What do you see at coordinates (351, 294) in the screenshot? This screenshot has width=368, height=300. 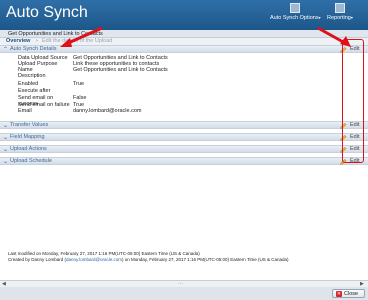 I see `close-label: Close` at bounding box center [351, 294].